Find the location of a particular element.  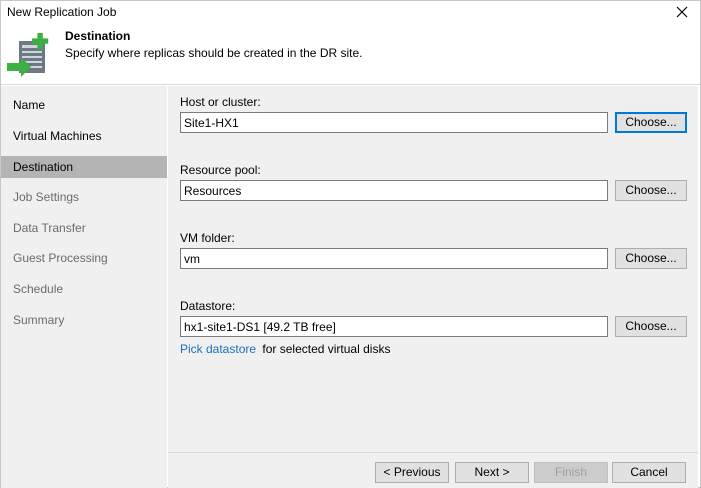

vm-folder-field: vm is located at coordinates (394, 258).